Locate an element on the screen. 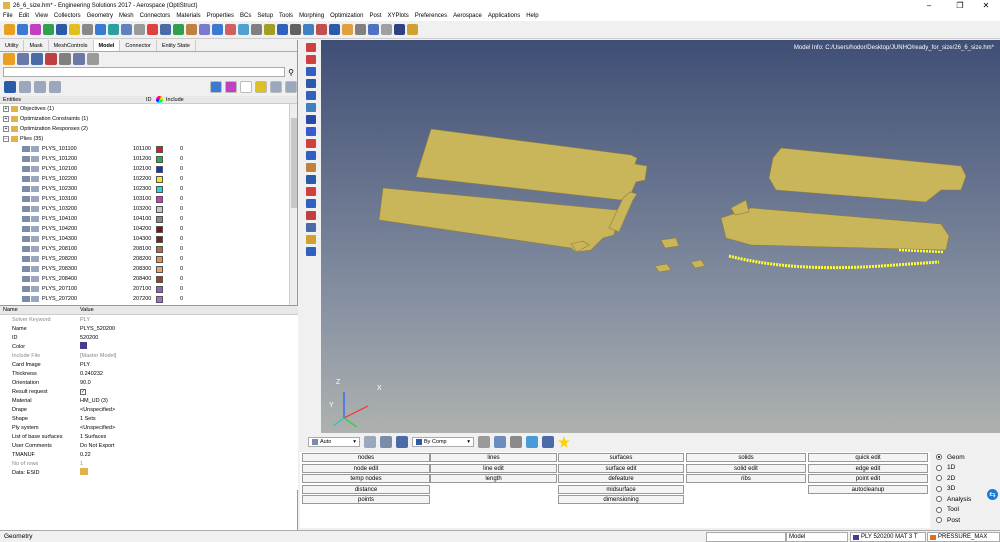 The height and width of the screenshot is (542, 1000). menu-setup: Setup is located at coordinates (265, 16).